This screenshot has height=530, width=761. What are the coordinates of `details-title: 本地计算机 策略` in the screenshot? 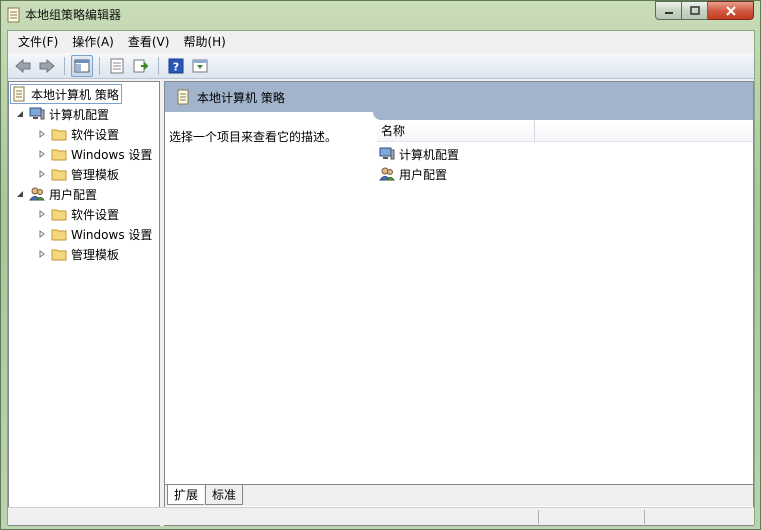 It's located at (241, 98).